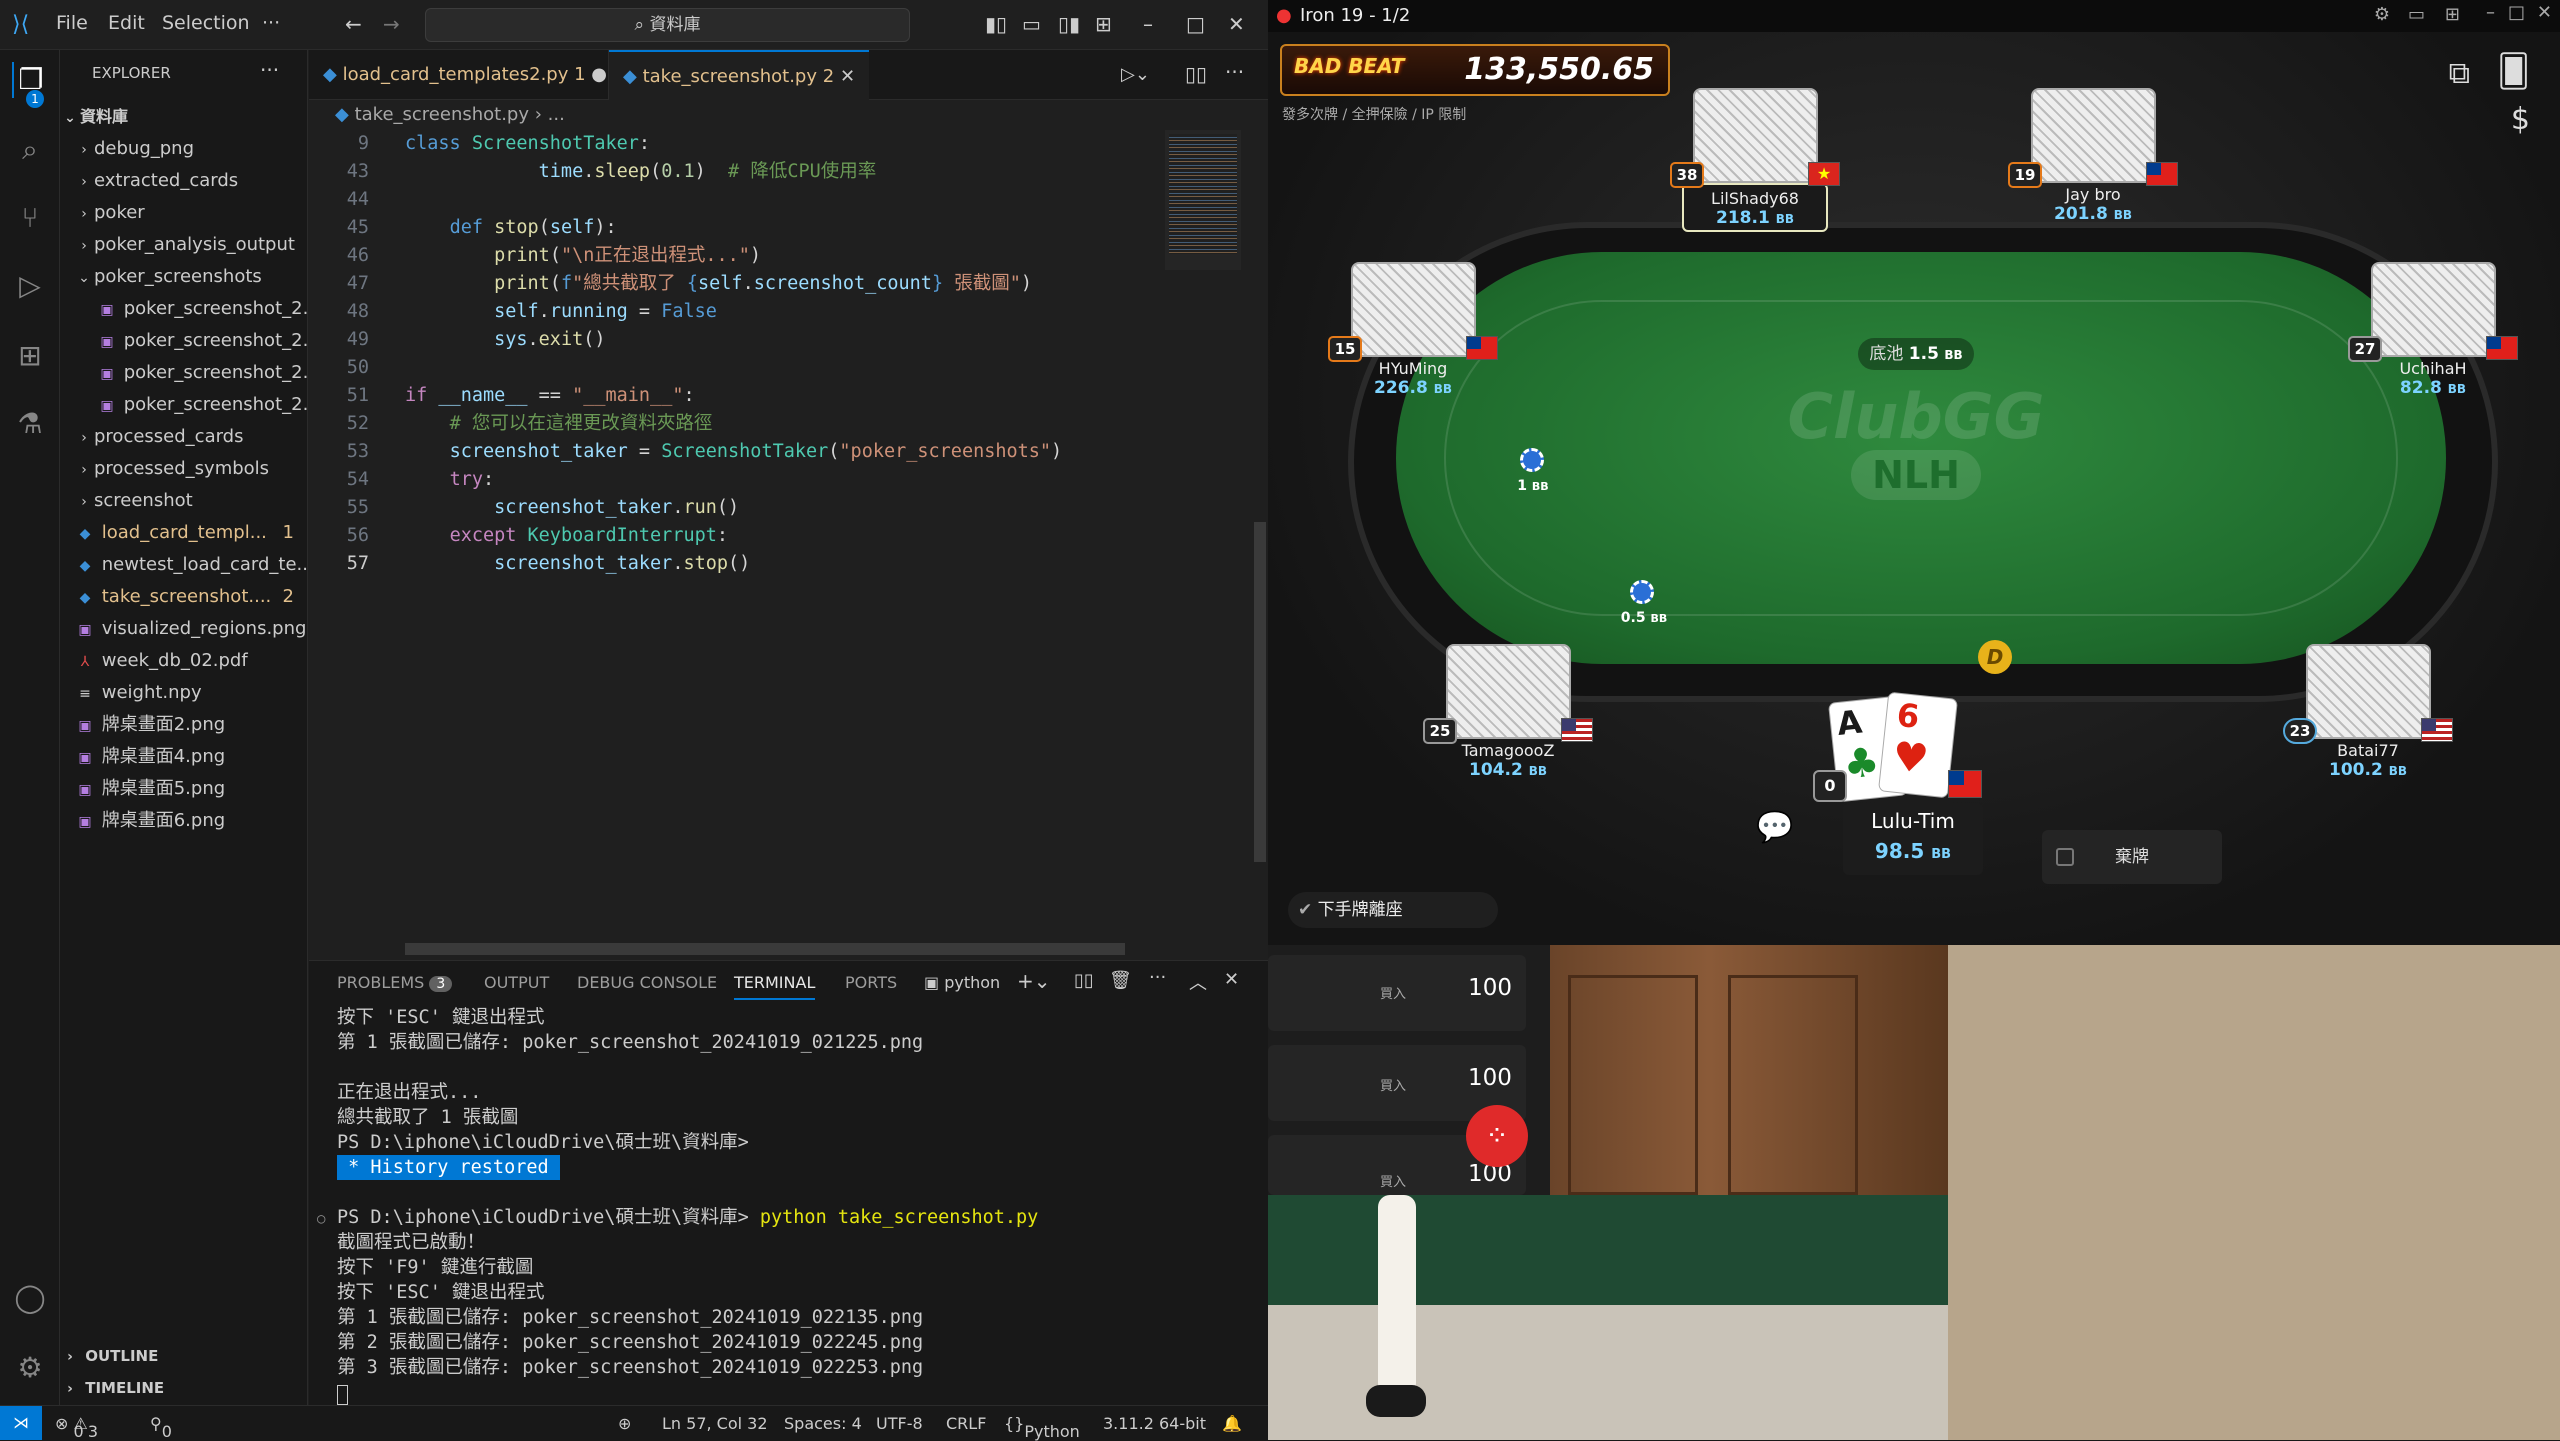  I want to click on explorer-item: › processed_cards, so click(184, 437).